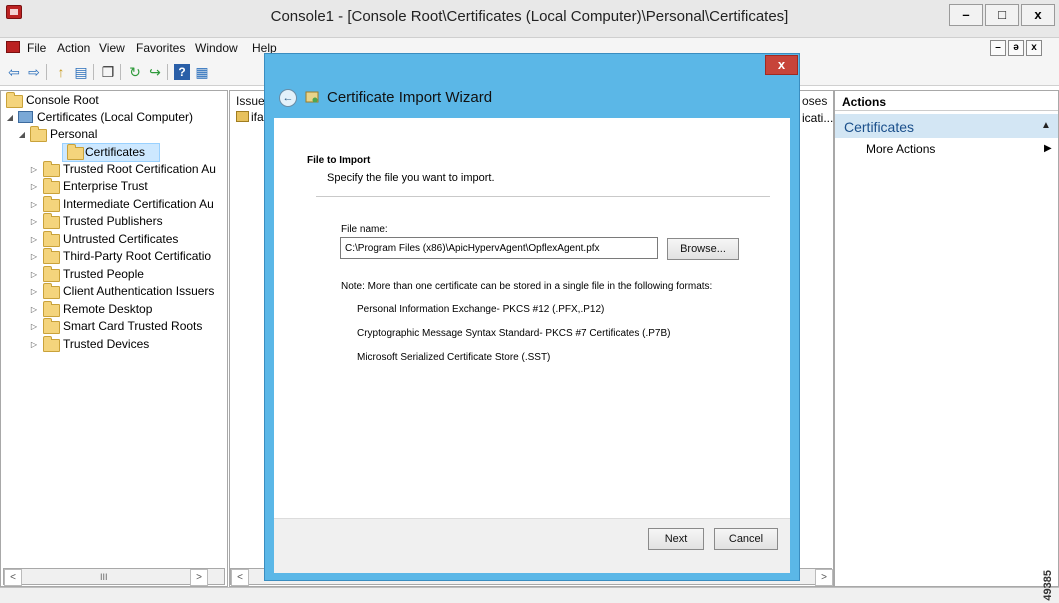  I want to click on collapse-arrow-icon: ▲, so click(1046, 125).